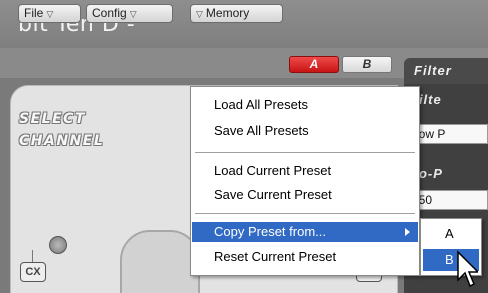  I want to click on menu-item-load-current-preset: Load Current Preset, so click(305, 171).